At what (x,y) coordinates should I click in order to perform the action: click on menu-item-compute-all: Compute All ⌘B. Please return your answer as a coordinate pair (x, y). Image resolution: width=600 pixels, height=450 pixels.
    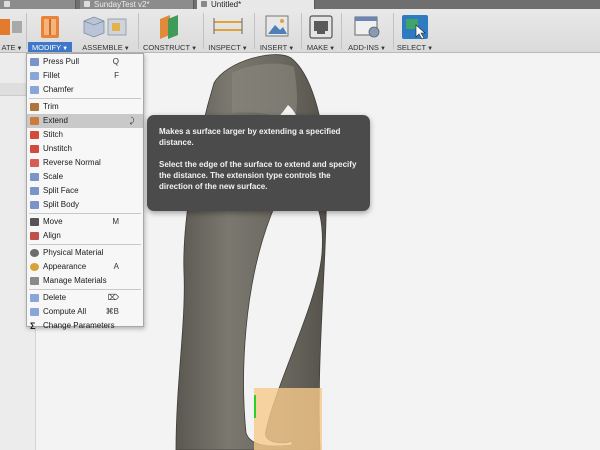
    Looking at the image, I should click on (85, 312).